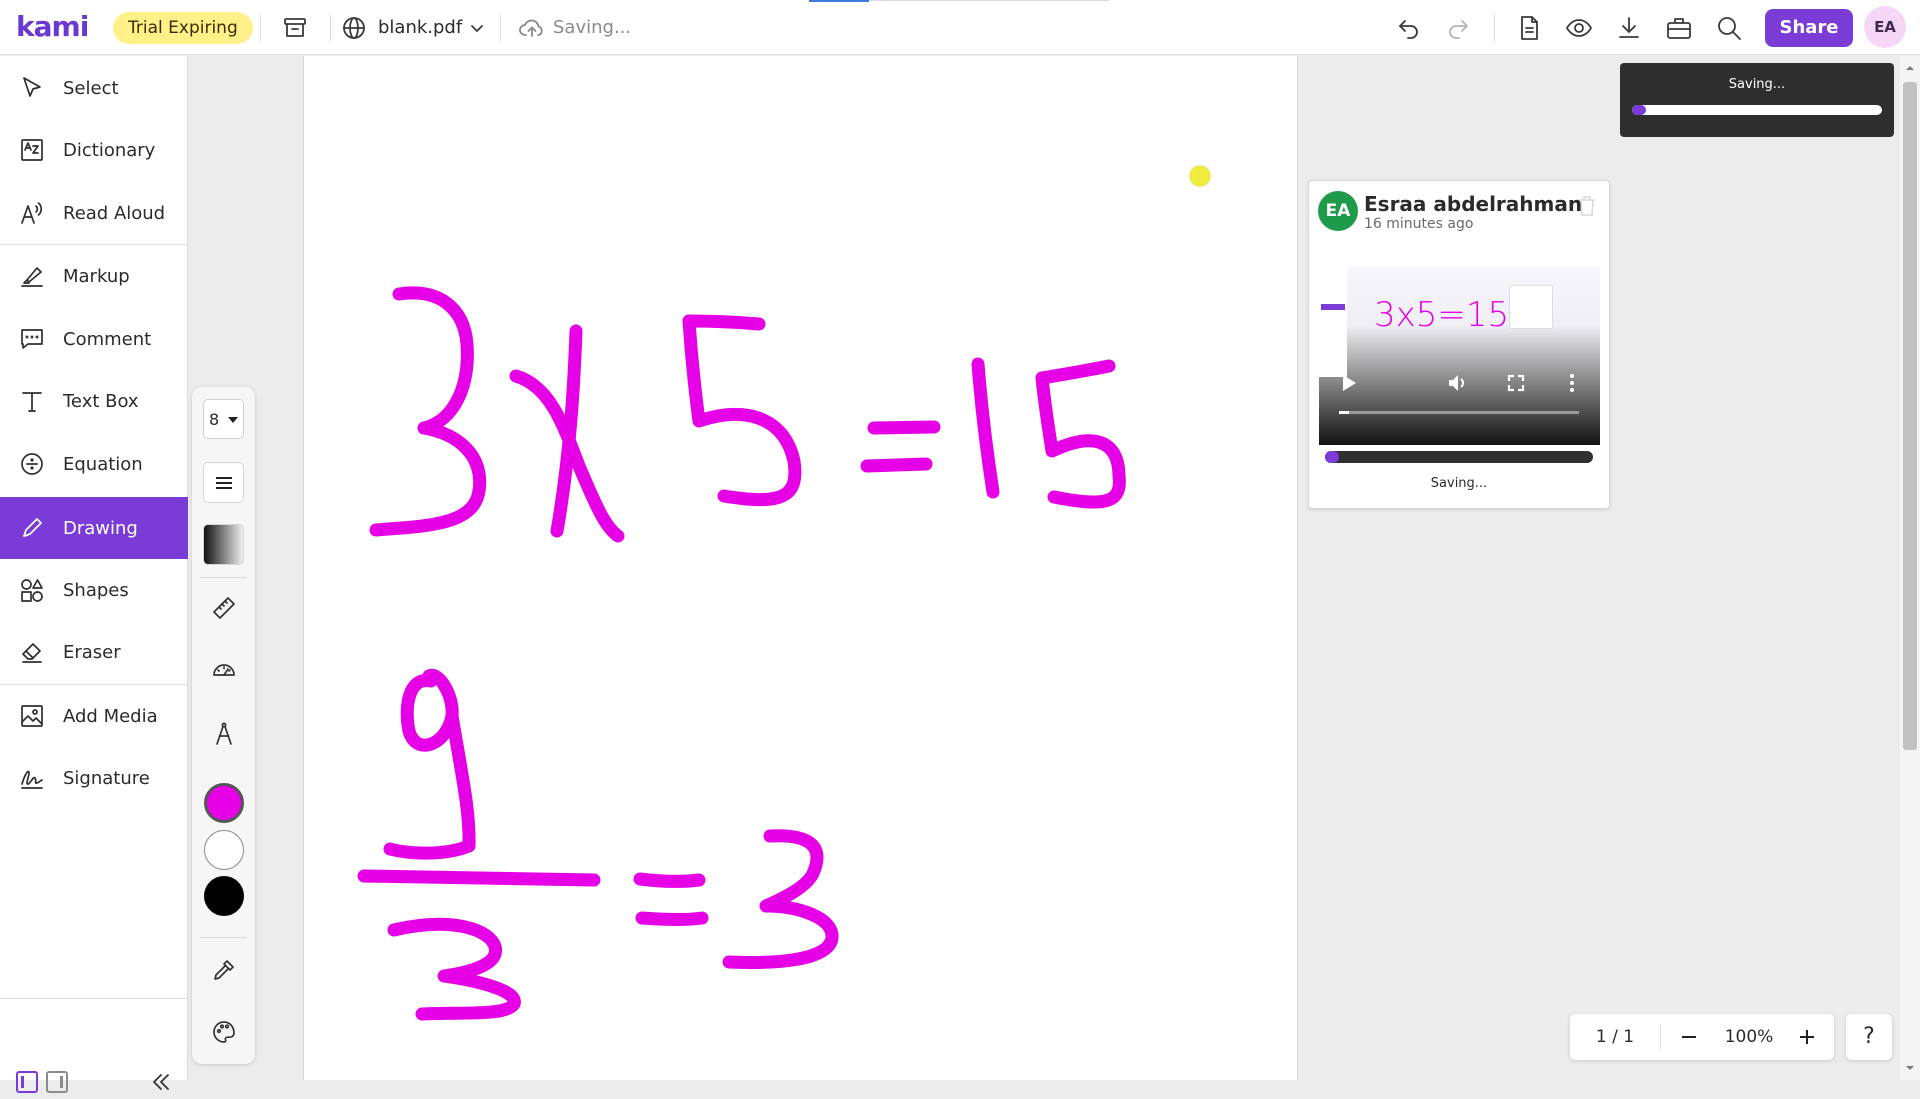 Image resolution: width=1920 pixels, height=1099 pixels. What do you see at coordinates (295, 28) in the screenshot?
I see `archive-icon` at bounding box center [295, 28].